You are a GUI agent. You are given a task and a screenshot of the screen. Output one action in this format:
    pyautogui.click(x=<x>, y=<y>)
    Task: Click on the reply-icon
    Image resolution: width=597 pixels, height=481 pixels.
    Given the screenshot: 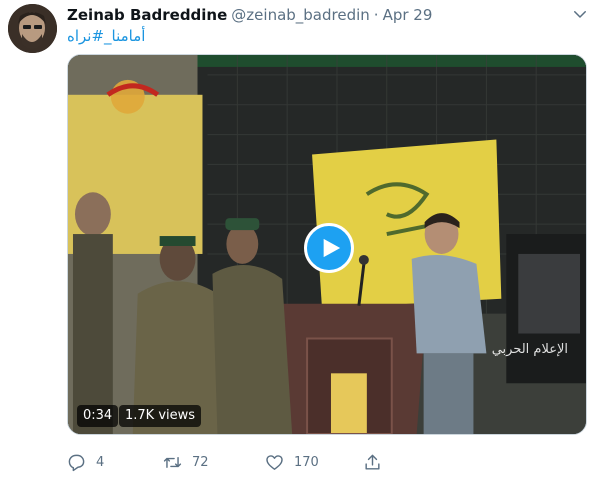 What is the action you would take?
    pyautogui.click(x=76, y=462)
    